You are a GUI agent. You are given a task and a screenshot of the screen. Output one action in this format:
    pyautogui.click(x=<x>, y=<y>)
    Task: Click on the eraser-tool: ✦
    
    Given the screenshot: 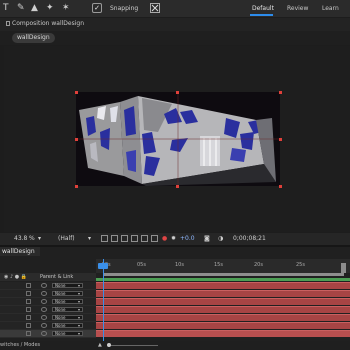 What is the action you would take?
    pyautogui.click(x=50, y=8)
    